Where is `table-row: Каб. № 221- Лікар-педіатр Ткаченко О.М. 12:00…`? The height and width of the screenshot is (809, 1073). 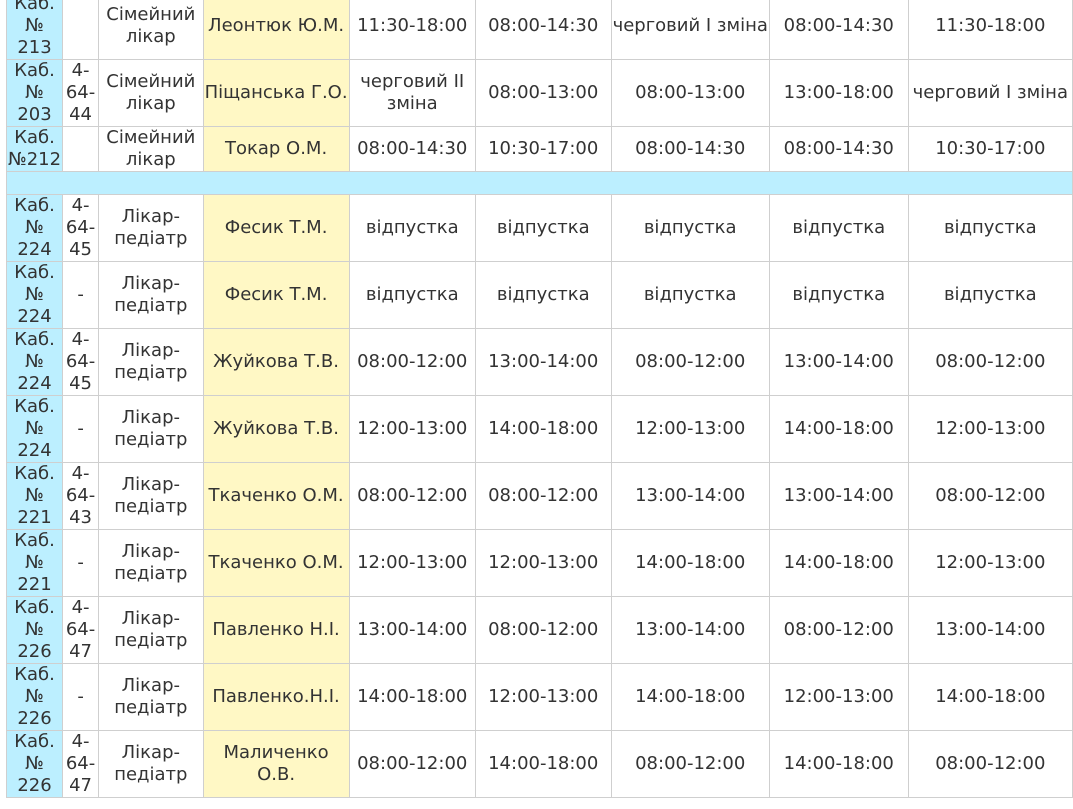
table-row: Каб. № 221- Лікар-педіатр Ткаченко О.М. 12:00… is located at coordinates (539, 563).